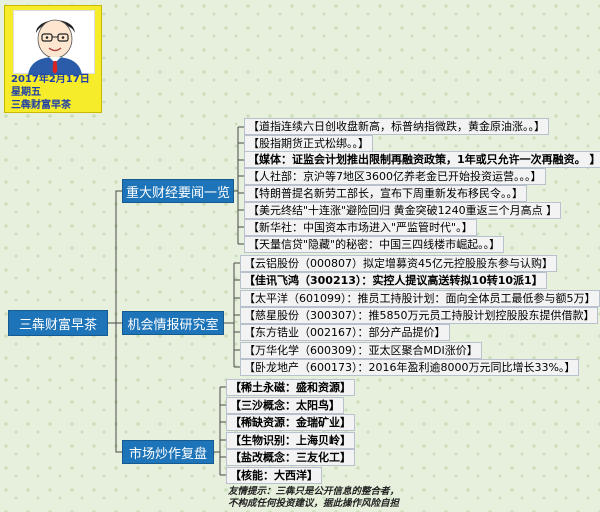 The image size is (600, 512). What do you see at coordinates (396, 126) in the screenshot?
I see `news-item: 【道指连续六日创收盘新高，标普纳指微跌，黄金原油涨。。】` at bounding box center [396, 126].